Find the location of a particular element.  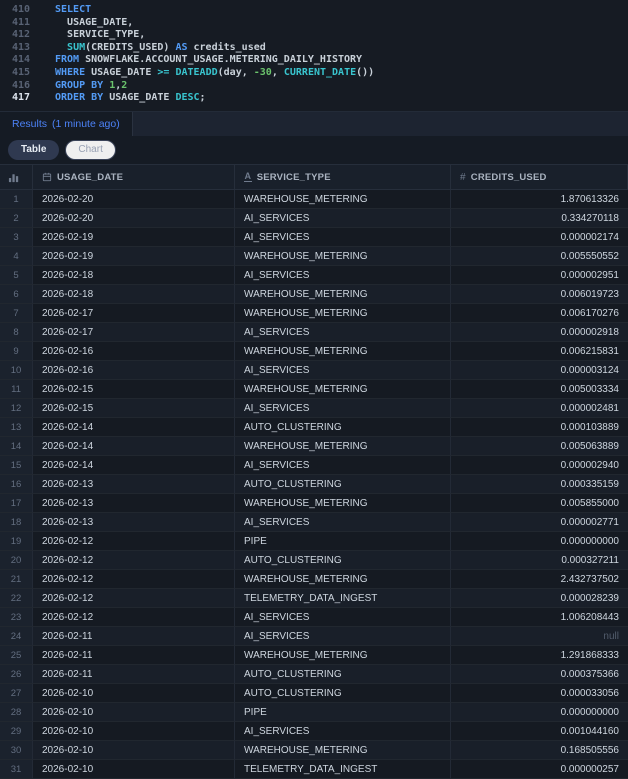

service-type-cell: PIPE is located at coordinates (343, 712).